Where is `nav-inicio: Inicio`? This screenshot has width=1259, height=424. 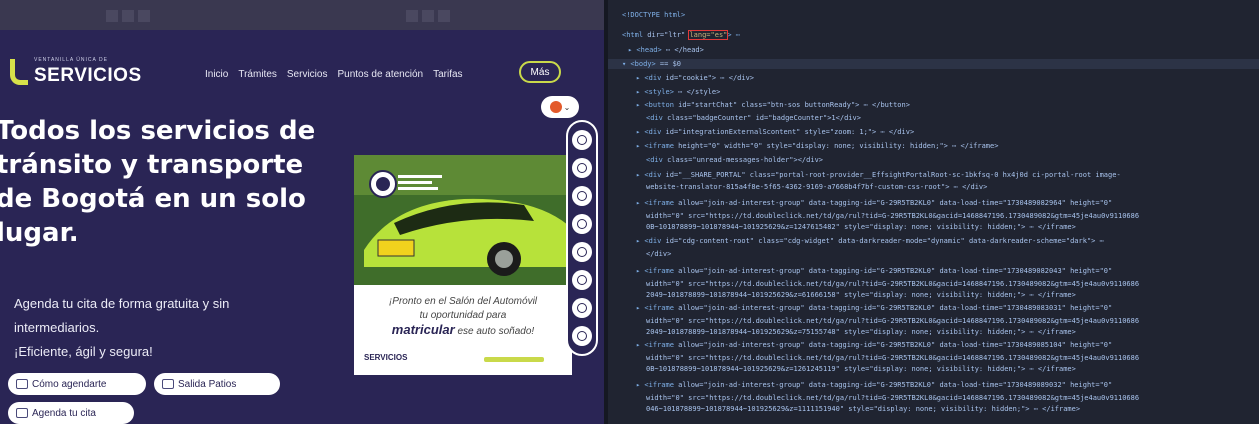 nav-inicio: Inicio is located at coordinates (216, 74).